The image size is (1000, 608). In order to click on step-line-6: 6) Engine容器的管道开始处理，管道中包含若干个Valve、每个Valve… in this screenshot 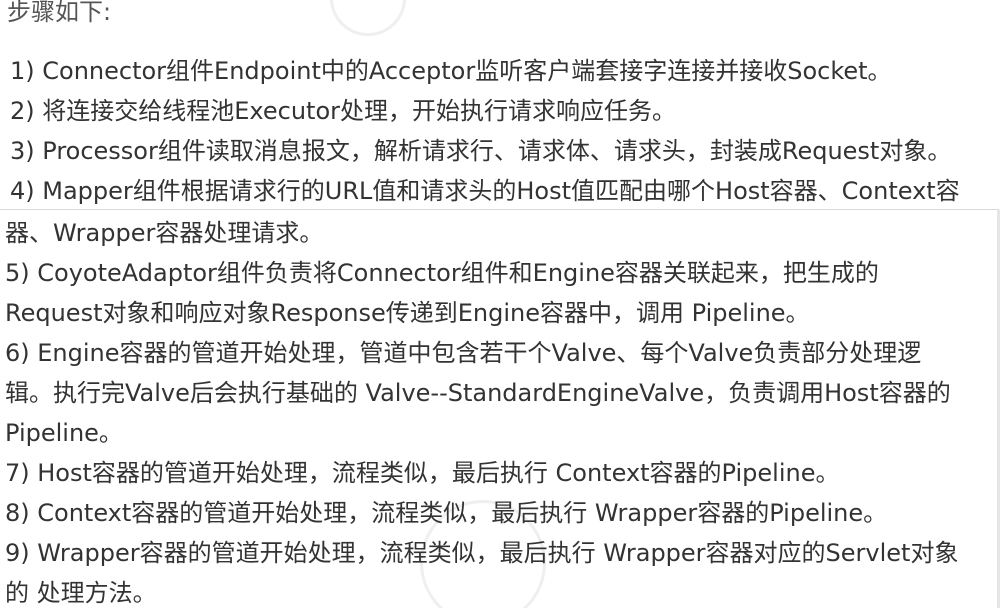, I will do `click(463, 353)`.